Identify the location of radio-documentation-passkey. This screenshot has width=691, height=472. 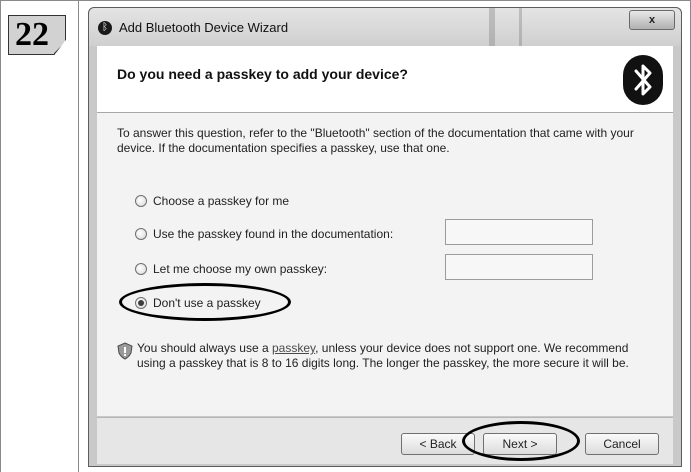
(141, 234).